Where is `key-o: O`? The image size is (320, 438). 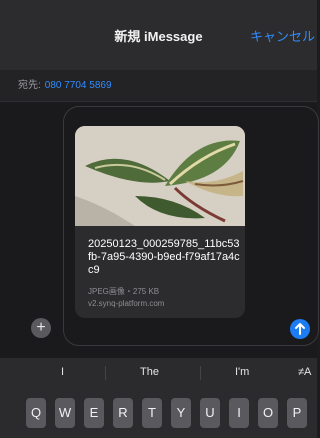 key-o: O is located at coordinates (268, 413).